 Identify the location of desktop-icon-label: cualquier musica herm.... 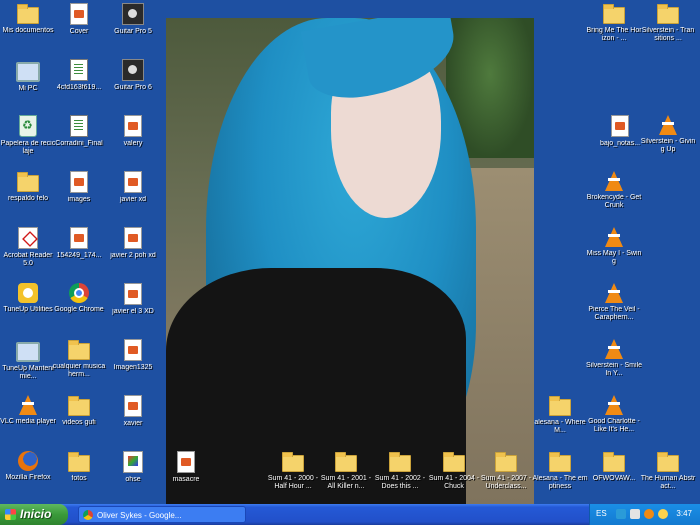
(79, 370).